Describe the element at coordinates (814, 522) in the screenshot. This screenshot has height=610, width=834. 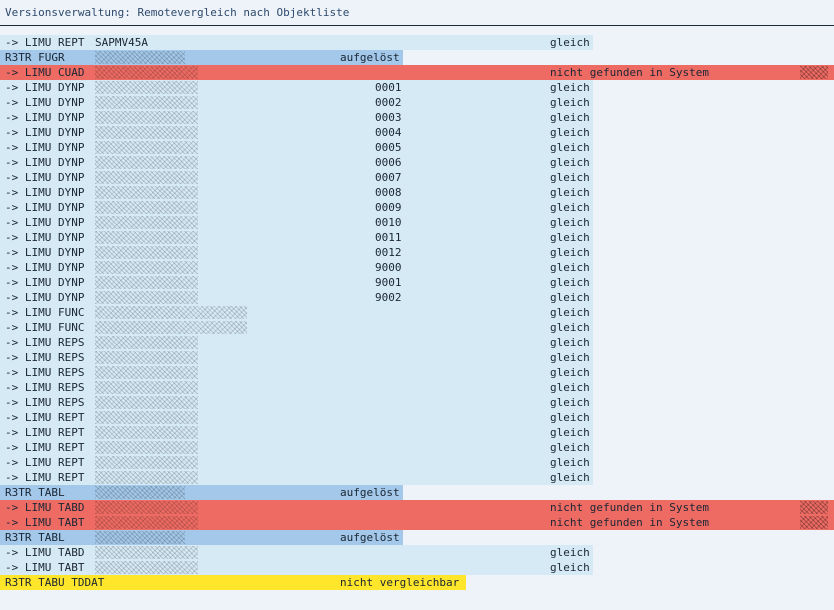
I see `redacted-marker` at that location.